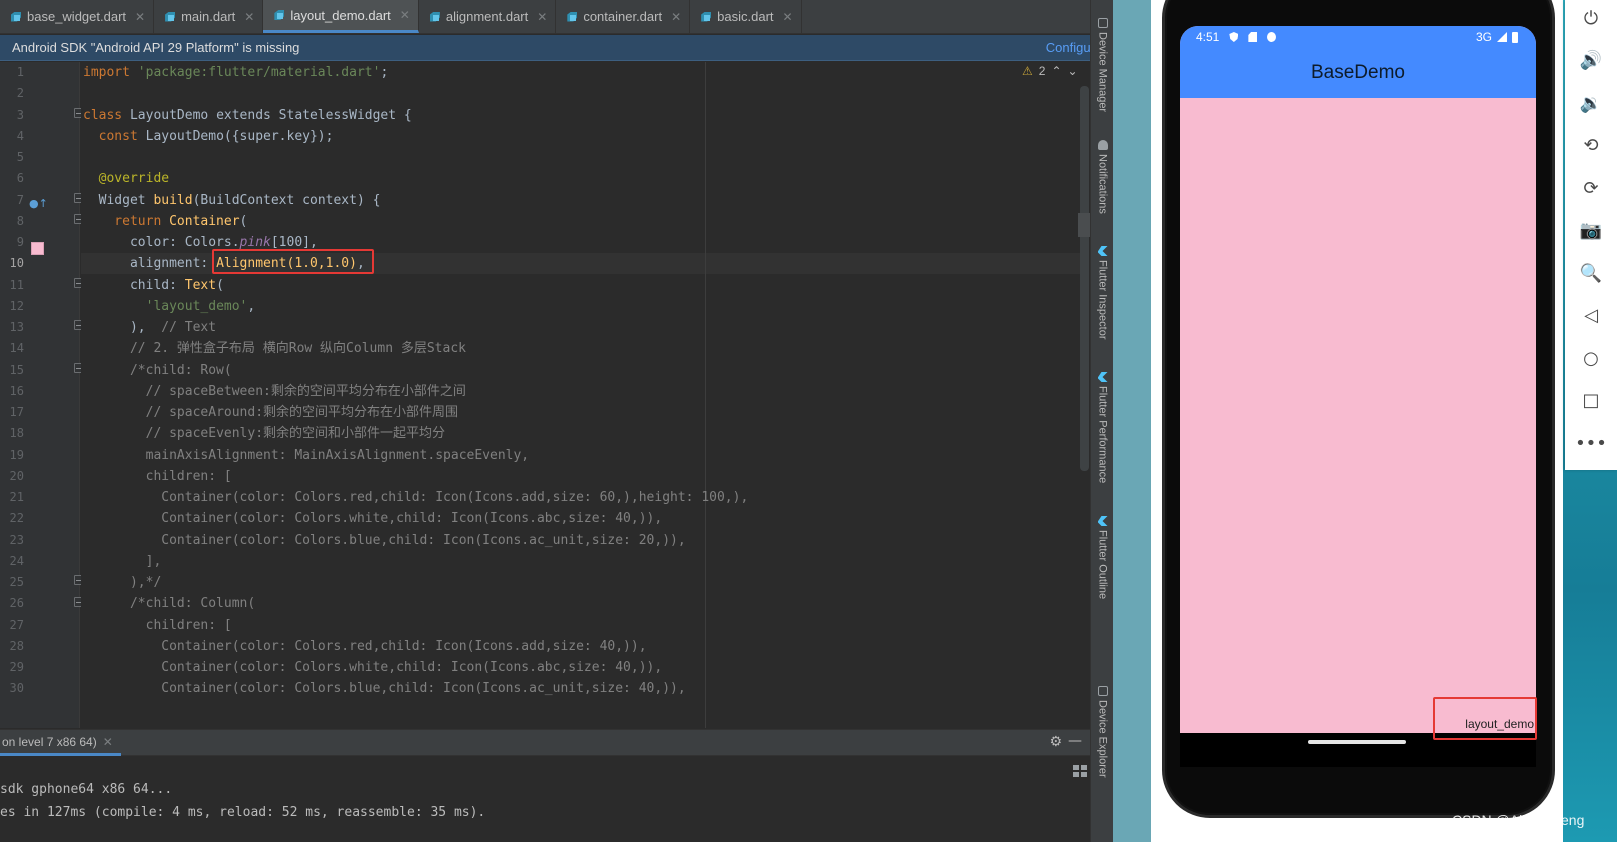  Describe the element at coordinates (259, 72) in the screenshot. I see `code-token: 'package:flutter/material.dart'` at that location.